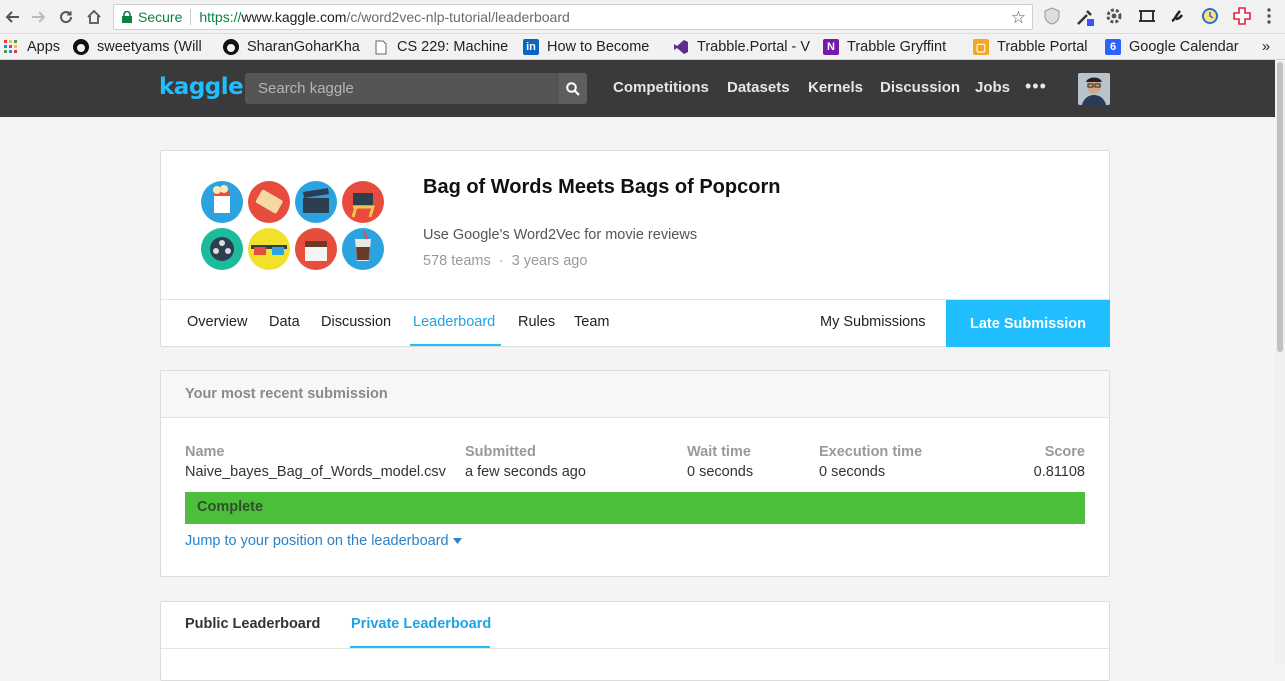  I want to click on tab-discussion: Discussion, so click(356, 322).